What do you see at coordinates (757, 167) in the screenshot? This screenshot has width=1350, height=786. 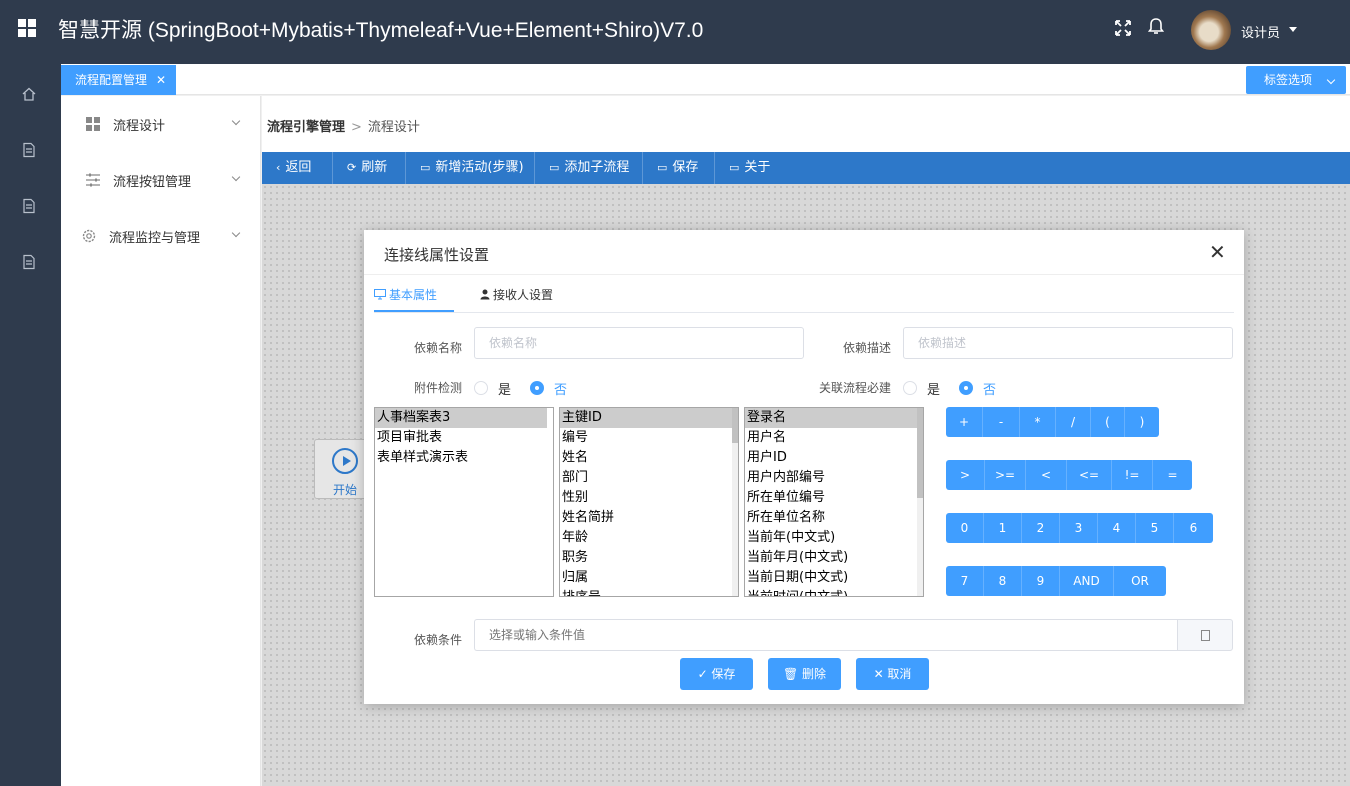 I see `toolbar-label: 关于` at bounding box center [757, 167].